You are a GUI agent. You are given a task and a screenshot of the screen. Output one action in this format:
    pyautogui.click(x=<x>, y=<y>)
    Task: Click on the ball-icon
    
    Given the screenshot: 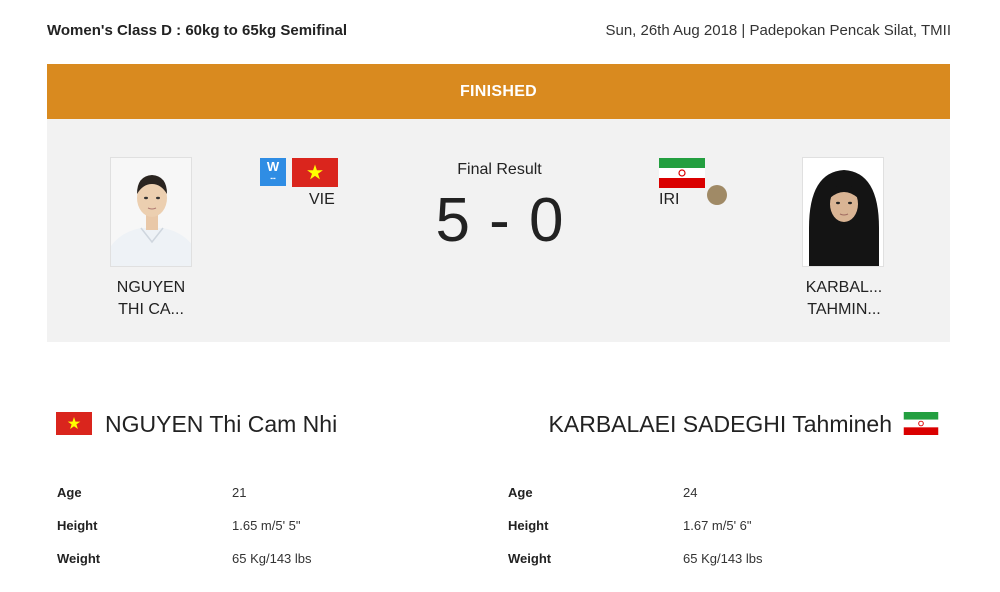 What is the action you would take?
    pyautogui.click(x=717, y=195)
    